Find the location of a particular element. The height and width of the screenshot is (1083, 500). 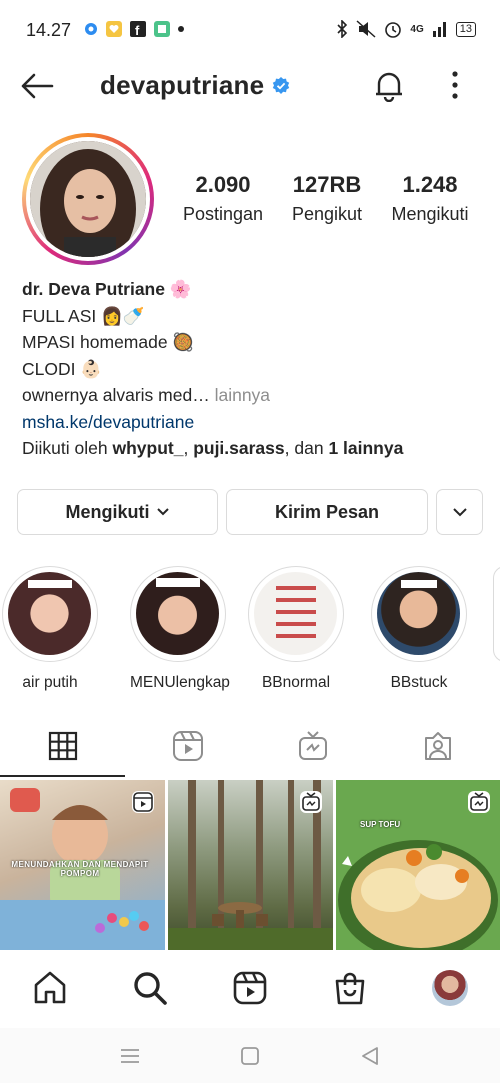

back-system-button is located at coordinates (370, 1056).